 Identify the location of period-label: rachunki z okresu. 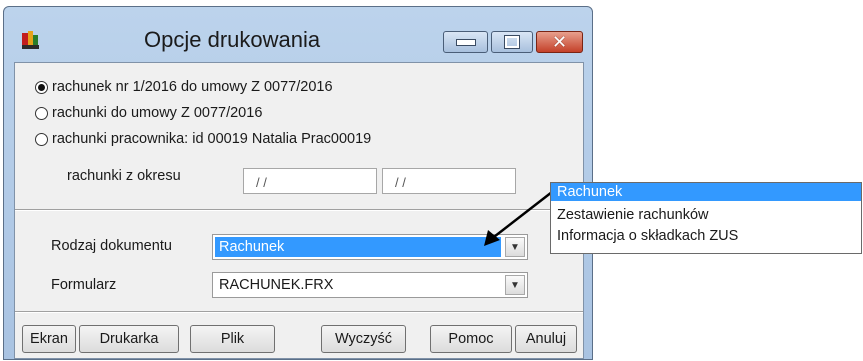
(124, 176).